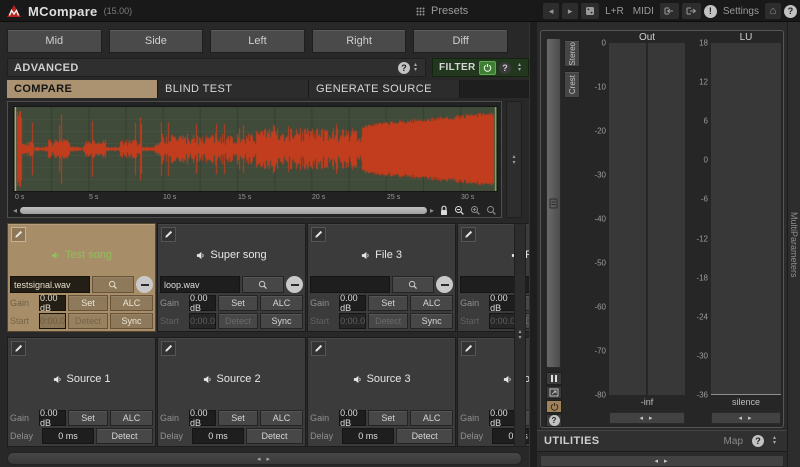  What do you see at coordinates (746, 219) in the screenshot?
I see `lu-meter-bar` at bounding box center [746, 219].